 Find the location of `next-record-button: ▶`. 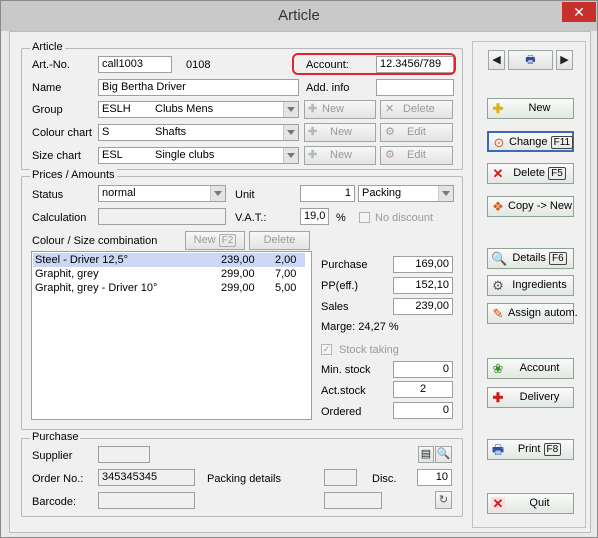

next-record-button: ▶ is located at coordinates (564, 60).